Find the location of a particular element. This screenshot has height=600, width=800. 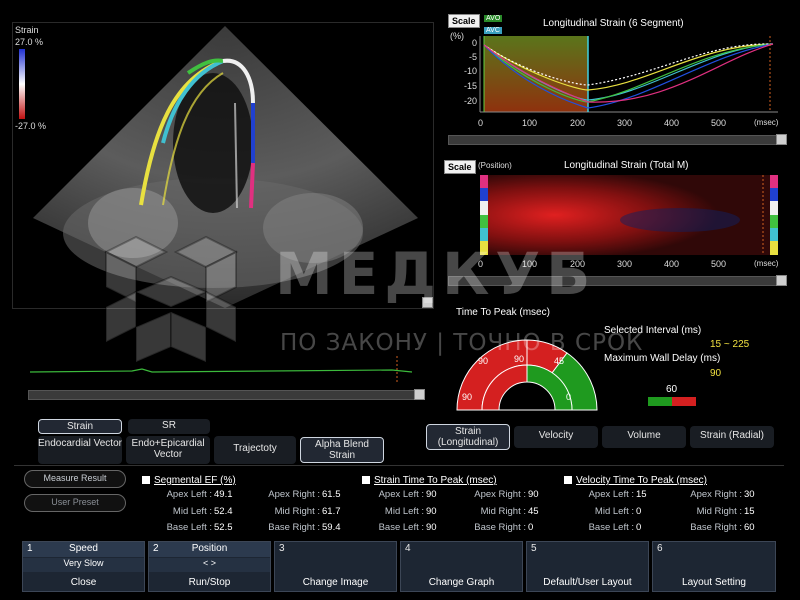

graph1-x-tick: 200 is located at coordinates (578, 123).